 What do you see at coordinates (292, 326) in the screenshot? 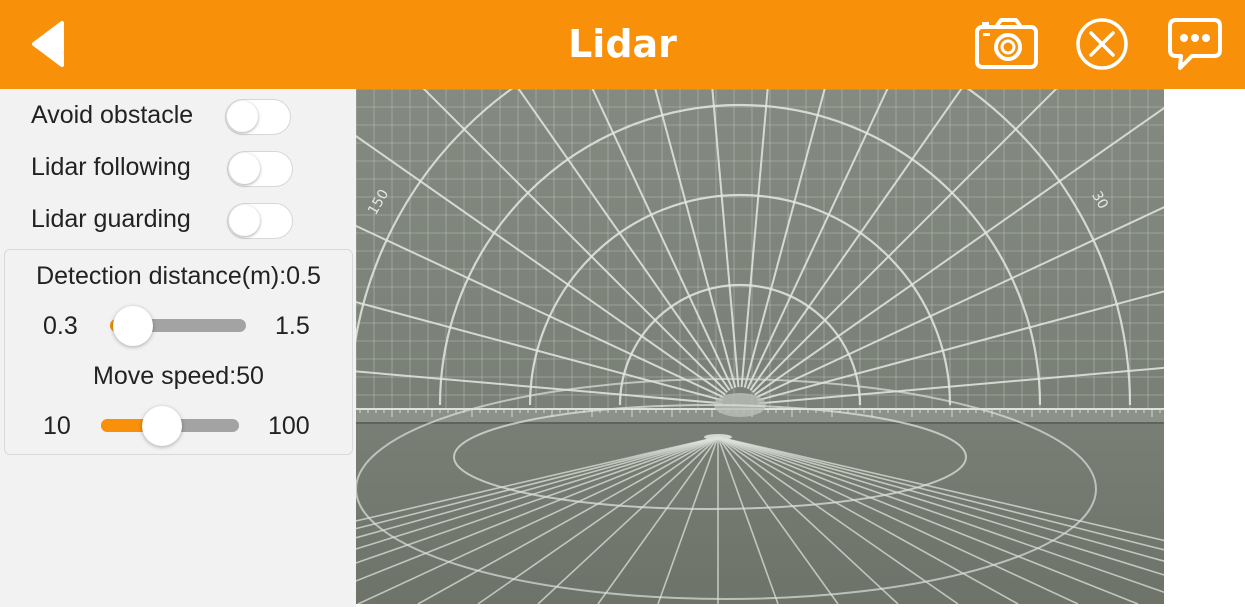
I see `distance-max-label: 1.5` at bounding box center [292, 326].